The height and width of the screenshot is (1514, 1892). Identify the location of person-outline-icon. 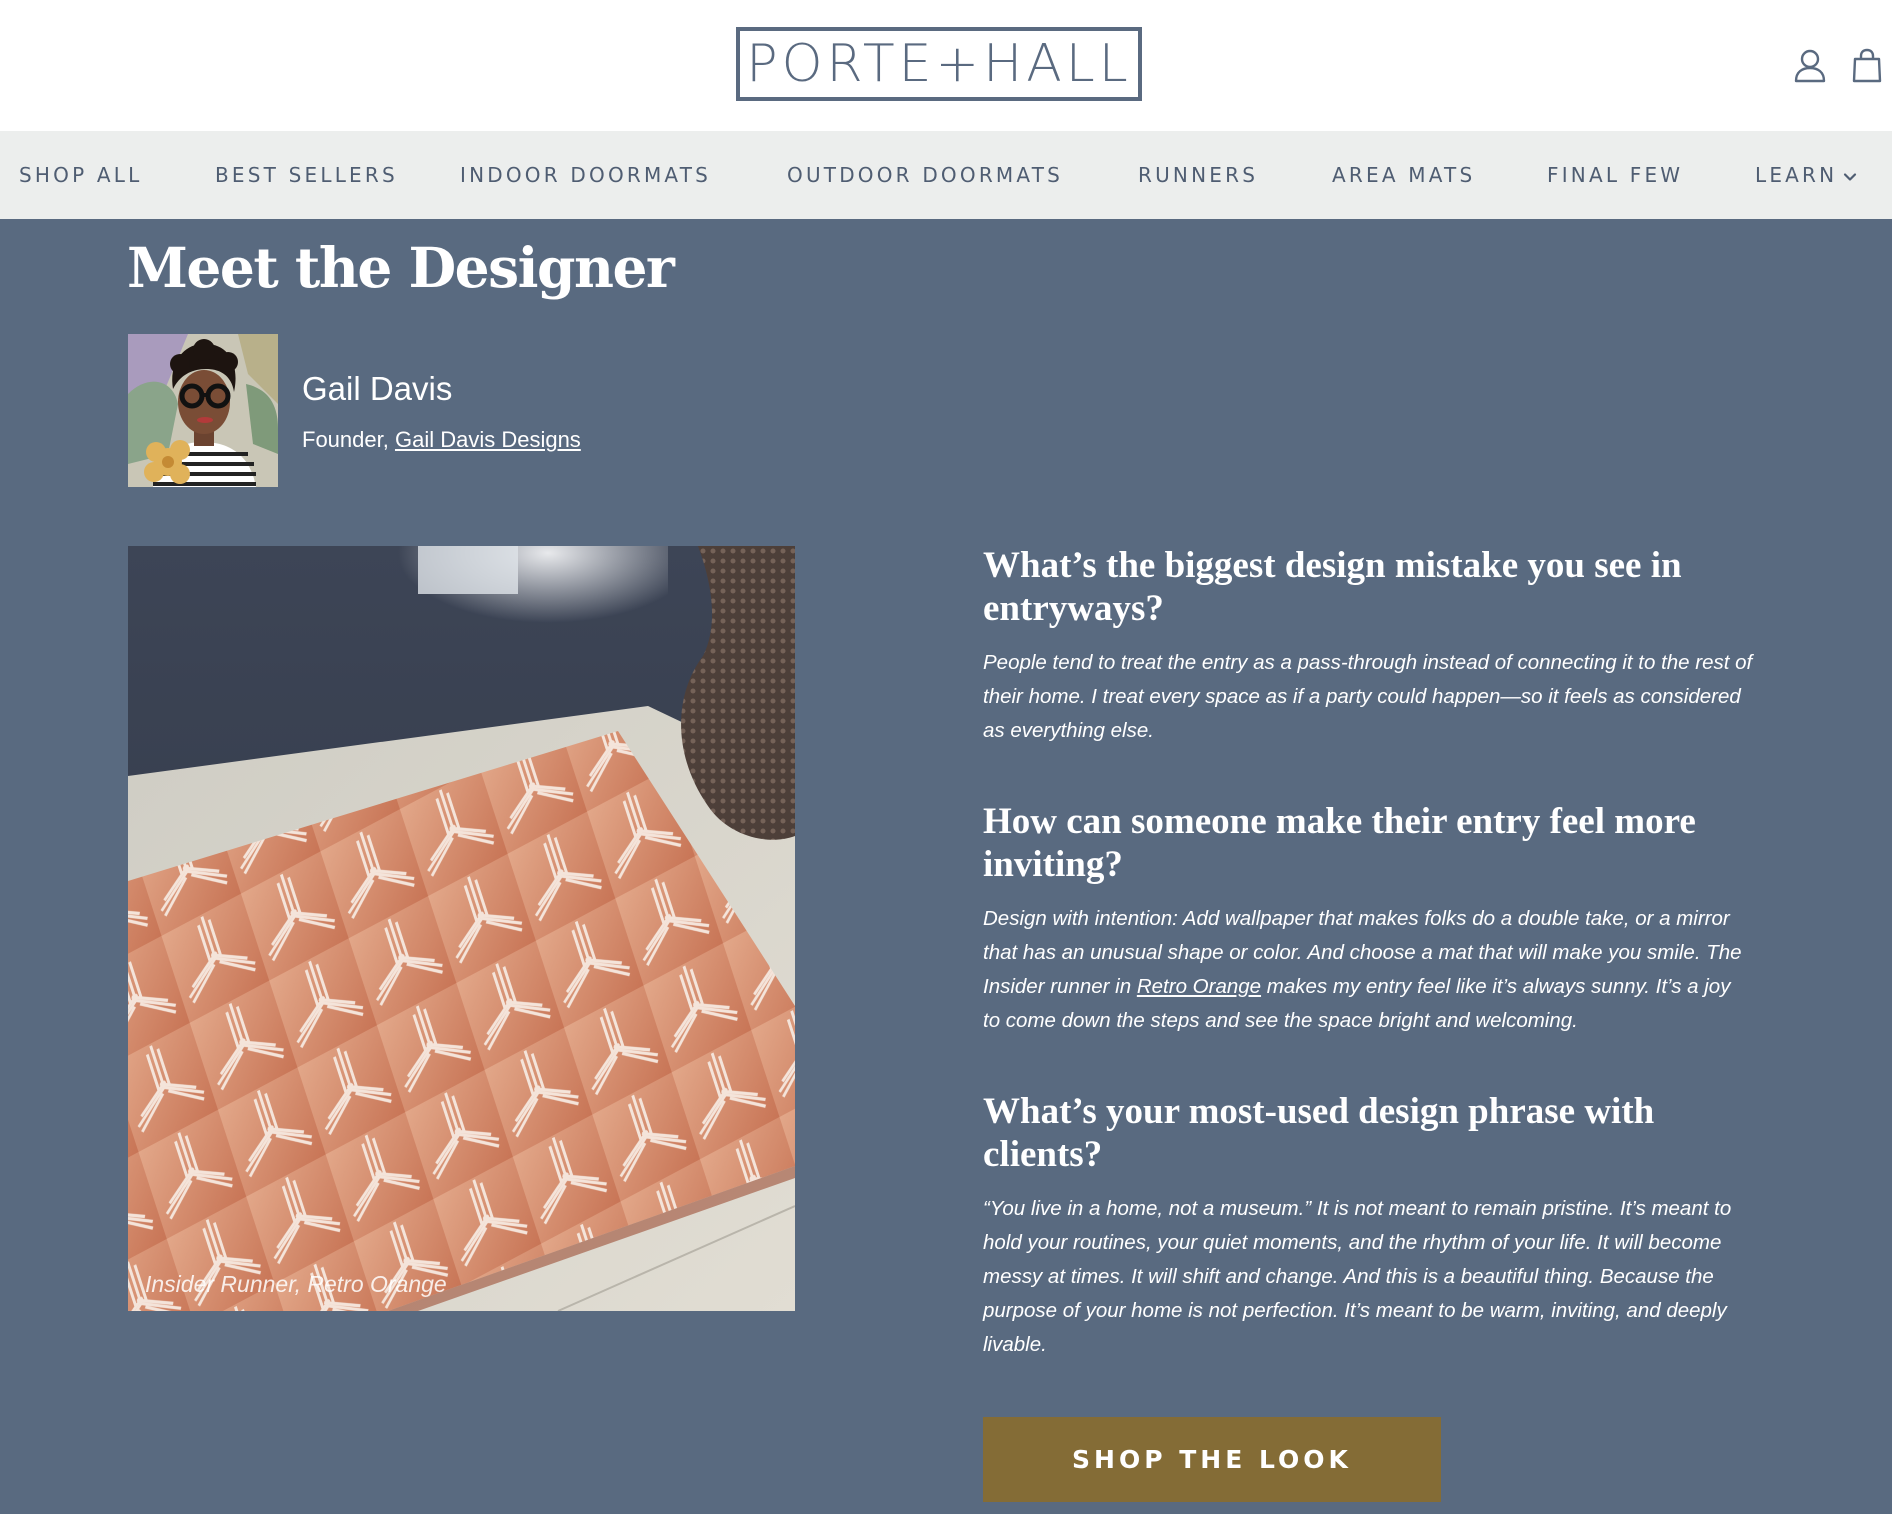
(1810, 66).